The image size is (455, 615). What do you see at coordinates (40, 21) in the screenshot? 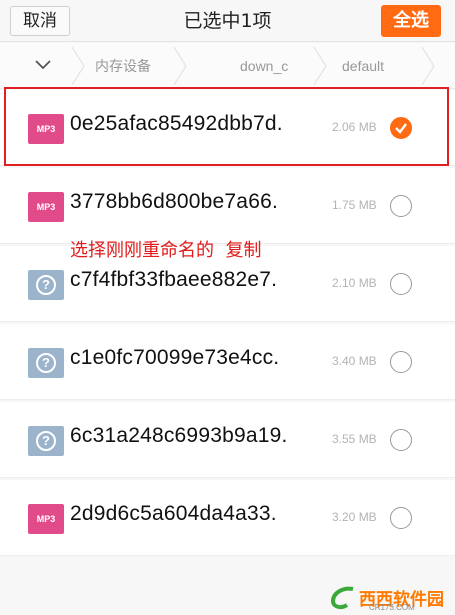
I see `cancel-button: 取消` at bounding box center [40, 21].